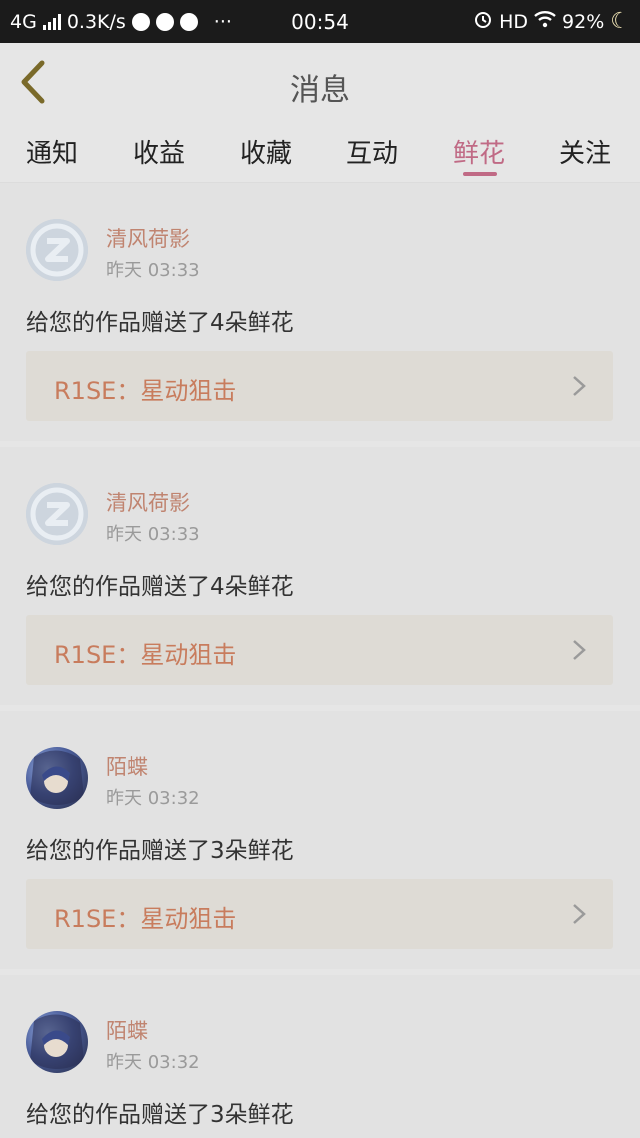  I want to click on tab-favorites: 收藏, so click(266, 151).